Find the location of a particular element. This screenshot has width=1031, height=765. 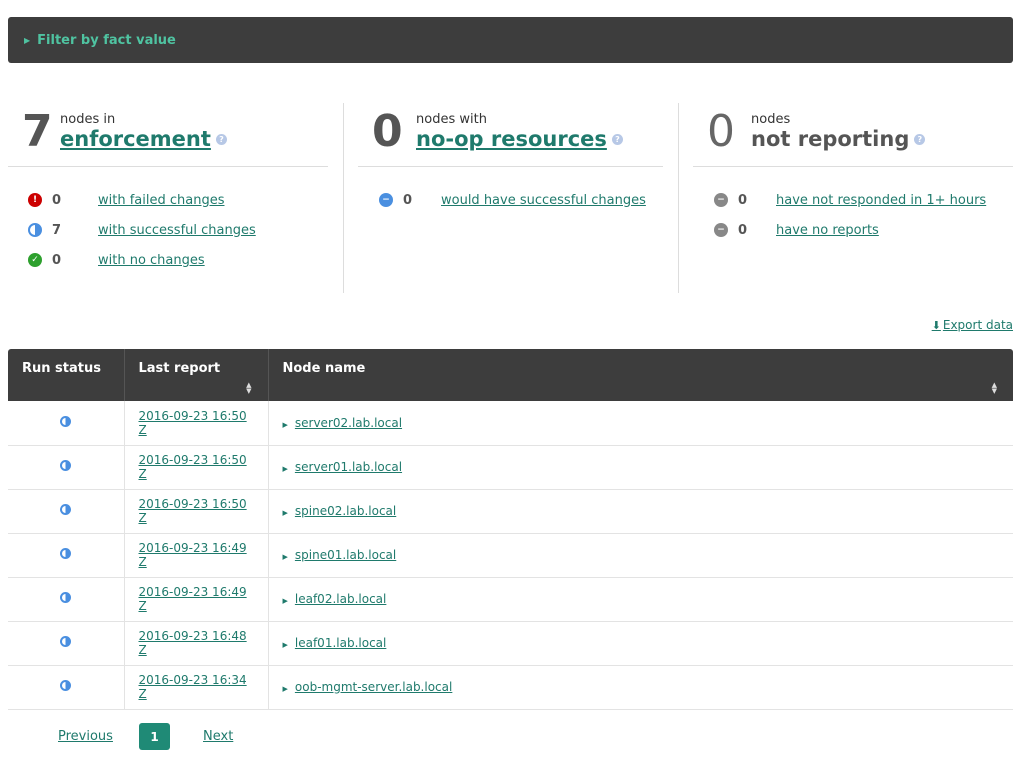

no-reports-count: 0 is located at coordinates (743, 230).